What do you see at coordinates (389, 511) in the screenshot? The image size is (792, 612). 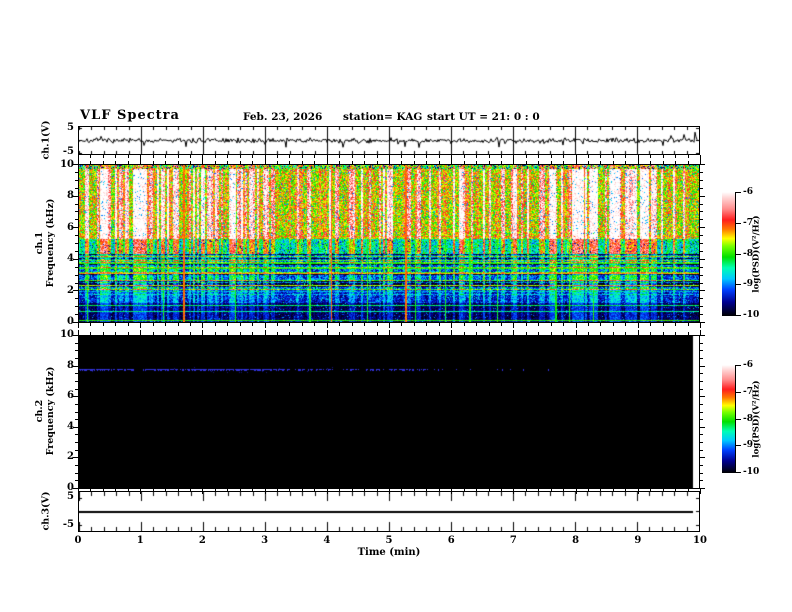 I see `ch3-voltage-panel` at bounding box center [389, 511].